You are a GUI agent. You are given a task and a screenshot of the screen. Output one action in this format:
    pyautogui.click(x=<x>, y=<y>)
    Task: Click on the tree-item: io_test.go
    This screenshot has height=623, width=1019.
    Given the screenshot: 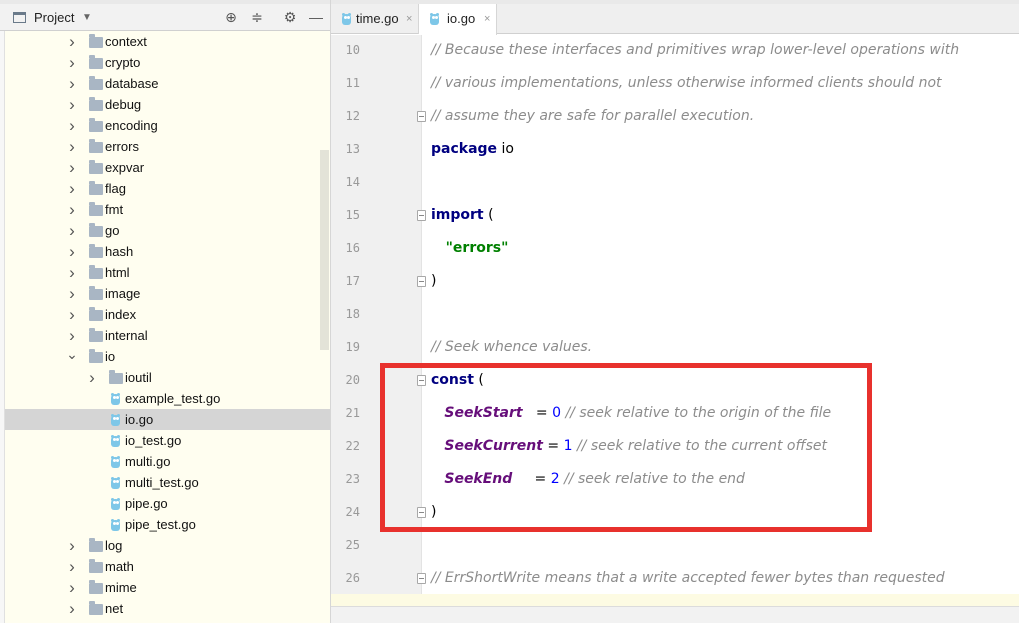 What is the action you would take?
    pyautogui.click(x=167, y=440)
    